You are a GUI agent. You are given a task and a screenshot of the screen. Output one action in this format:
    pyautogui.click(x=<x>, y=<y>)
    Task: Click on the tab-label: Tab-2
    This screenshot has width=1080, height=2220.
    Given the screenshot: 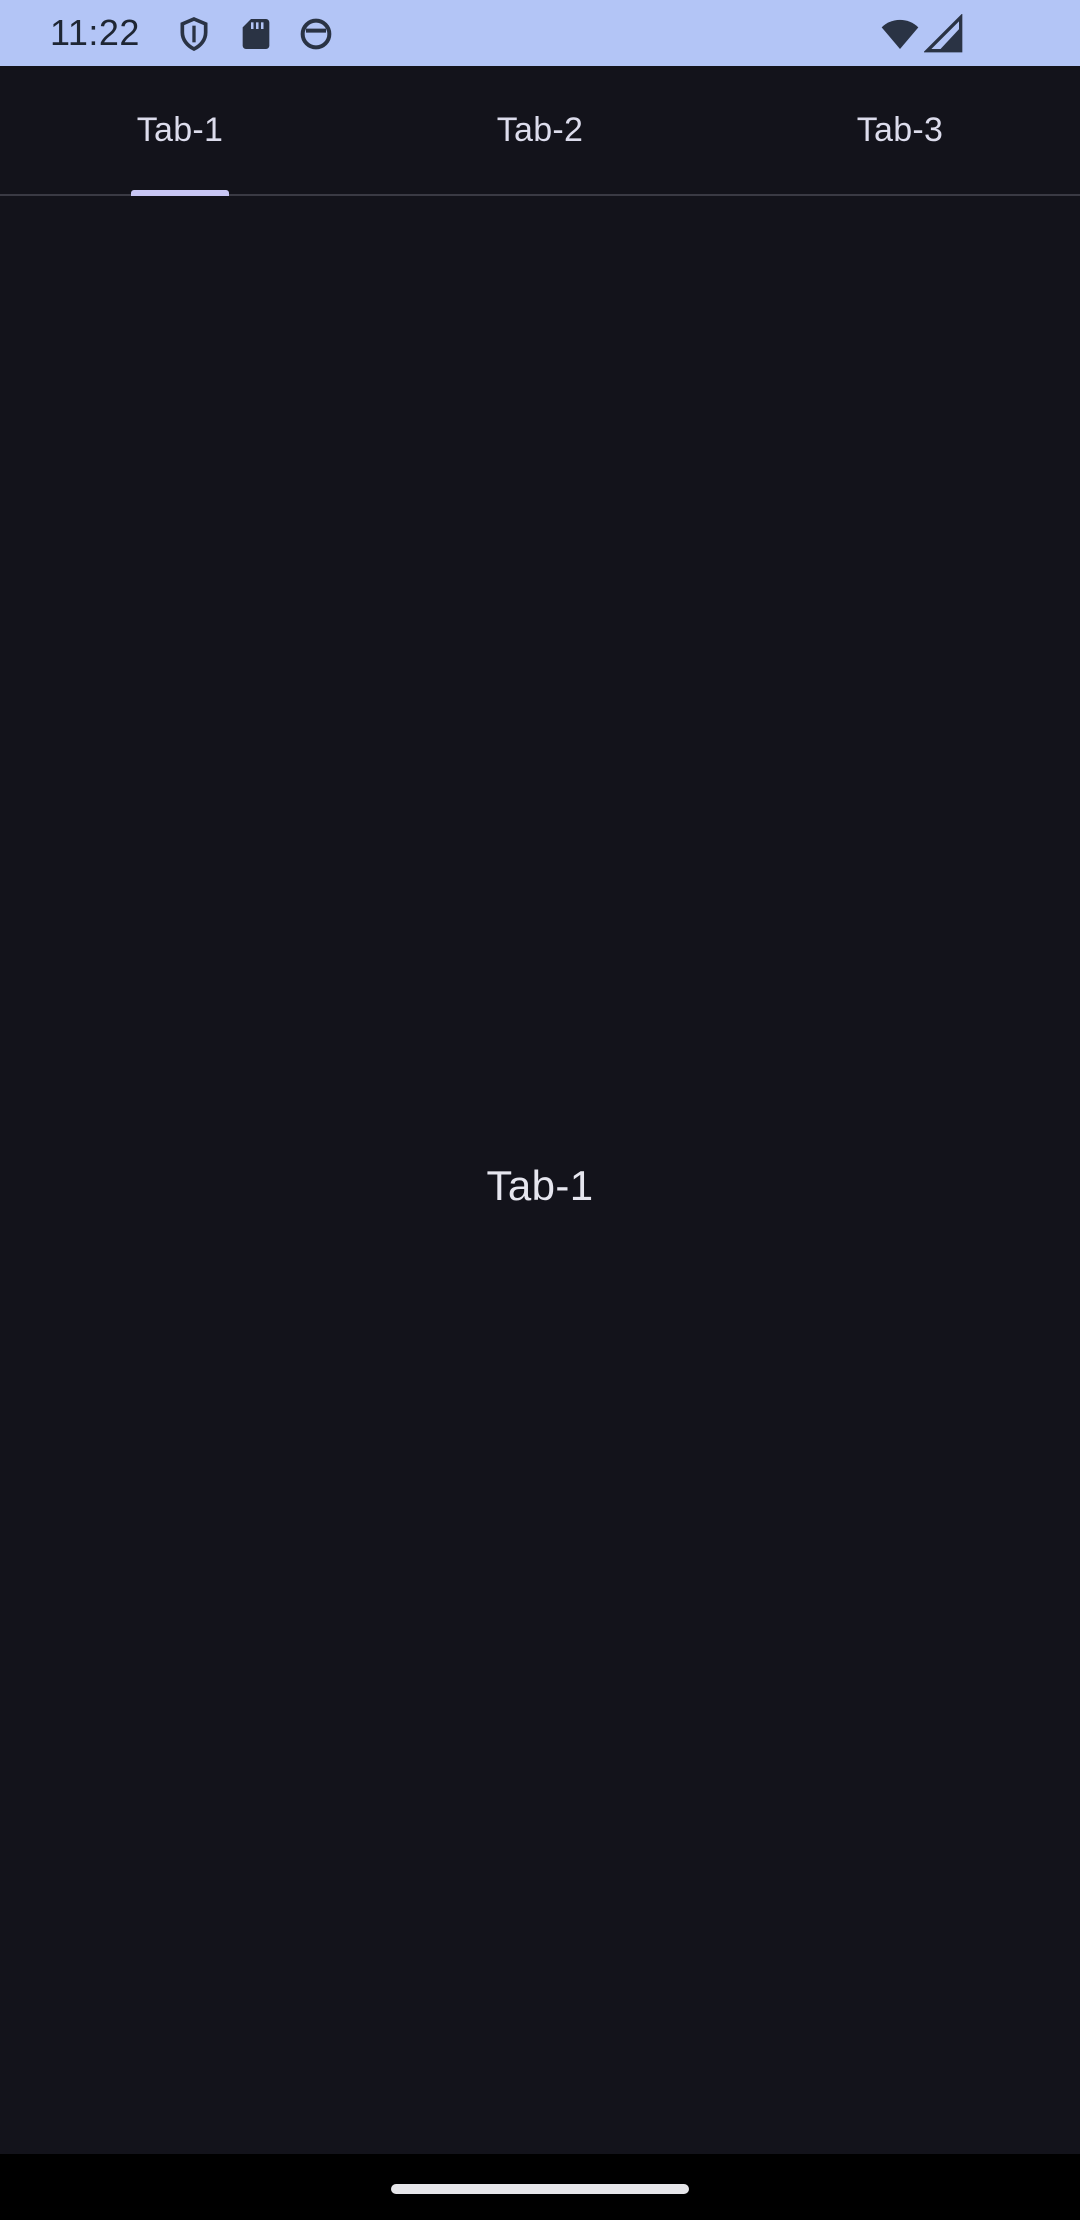 What is the action you would take?
    pyautogui.click(x=540, y=129)
    